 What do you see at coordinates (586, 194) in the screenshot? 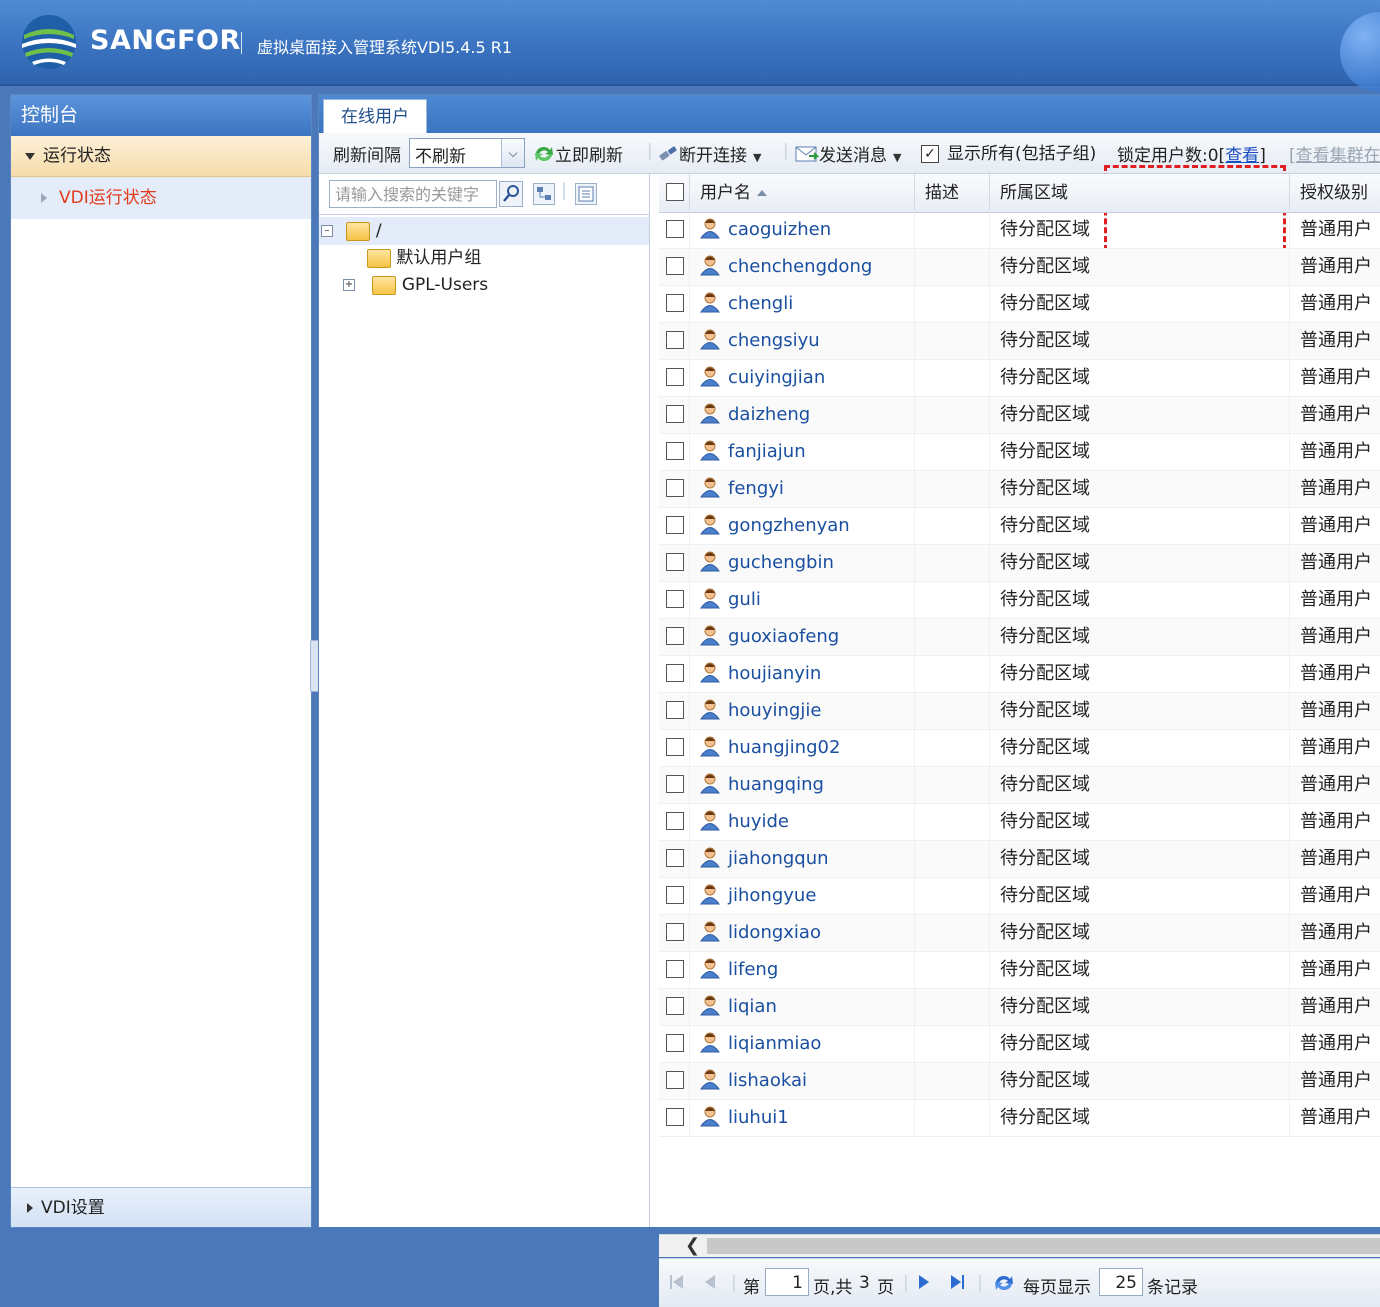
I see `collapse-tree-icon` at bounding box center [586, 194].